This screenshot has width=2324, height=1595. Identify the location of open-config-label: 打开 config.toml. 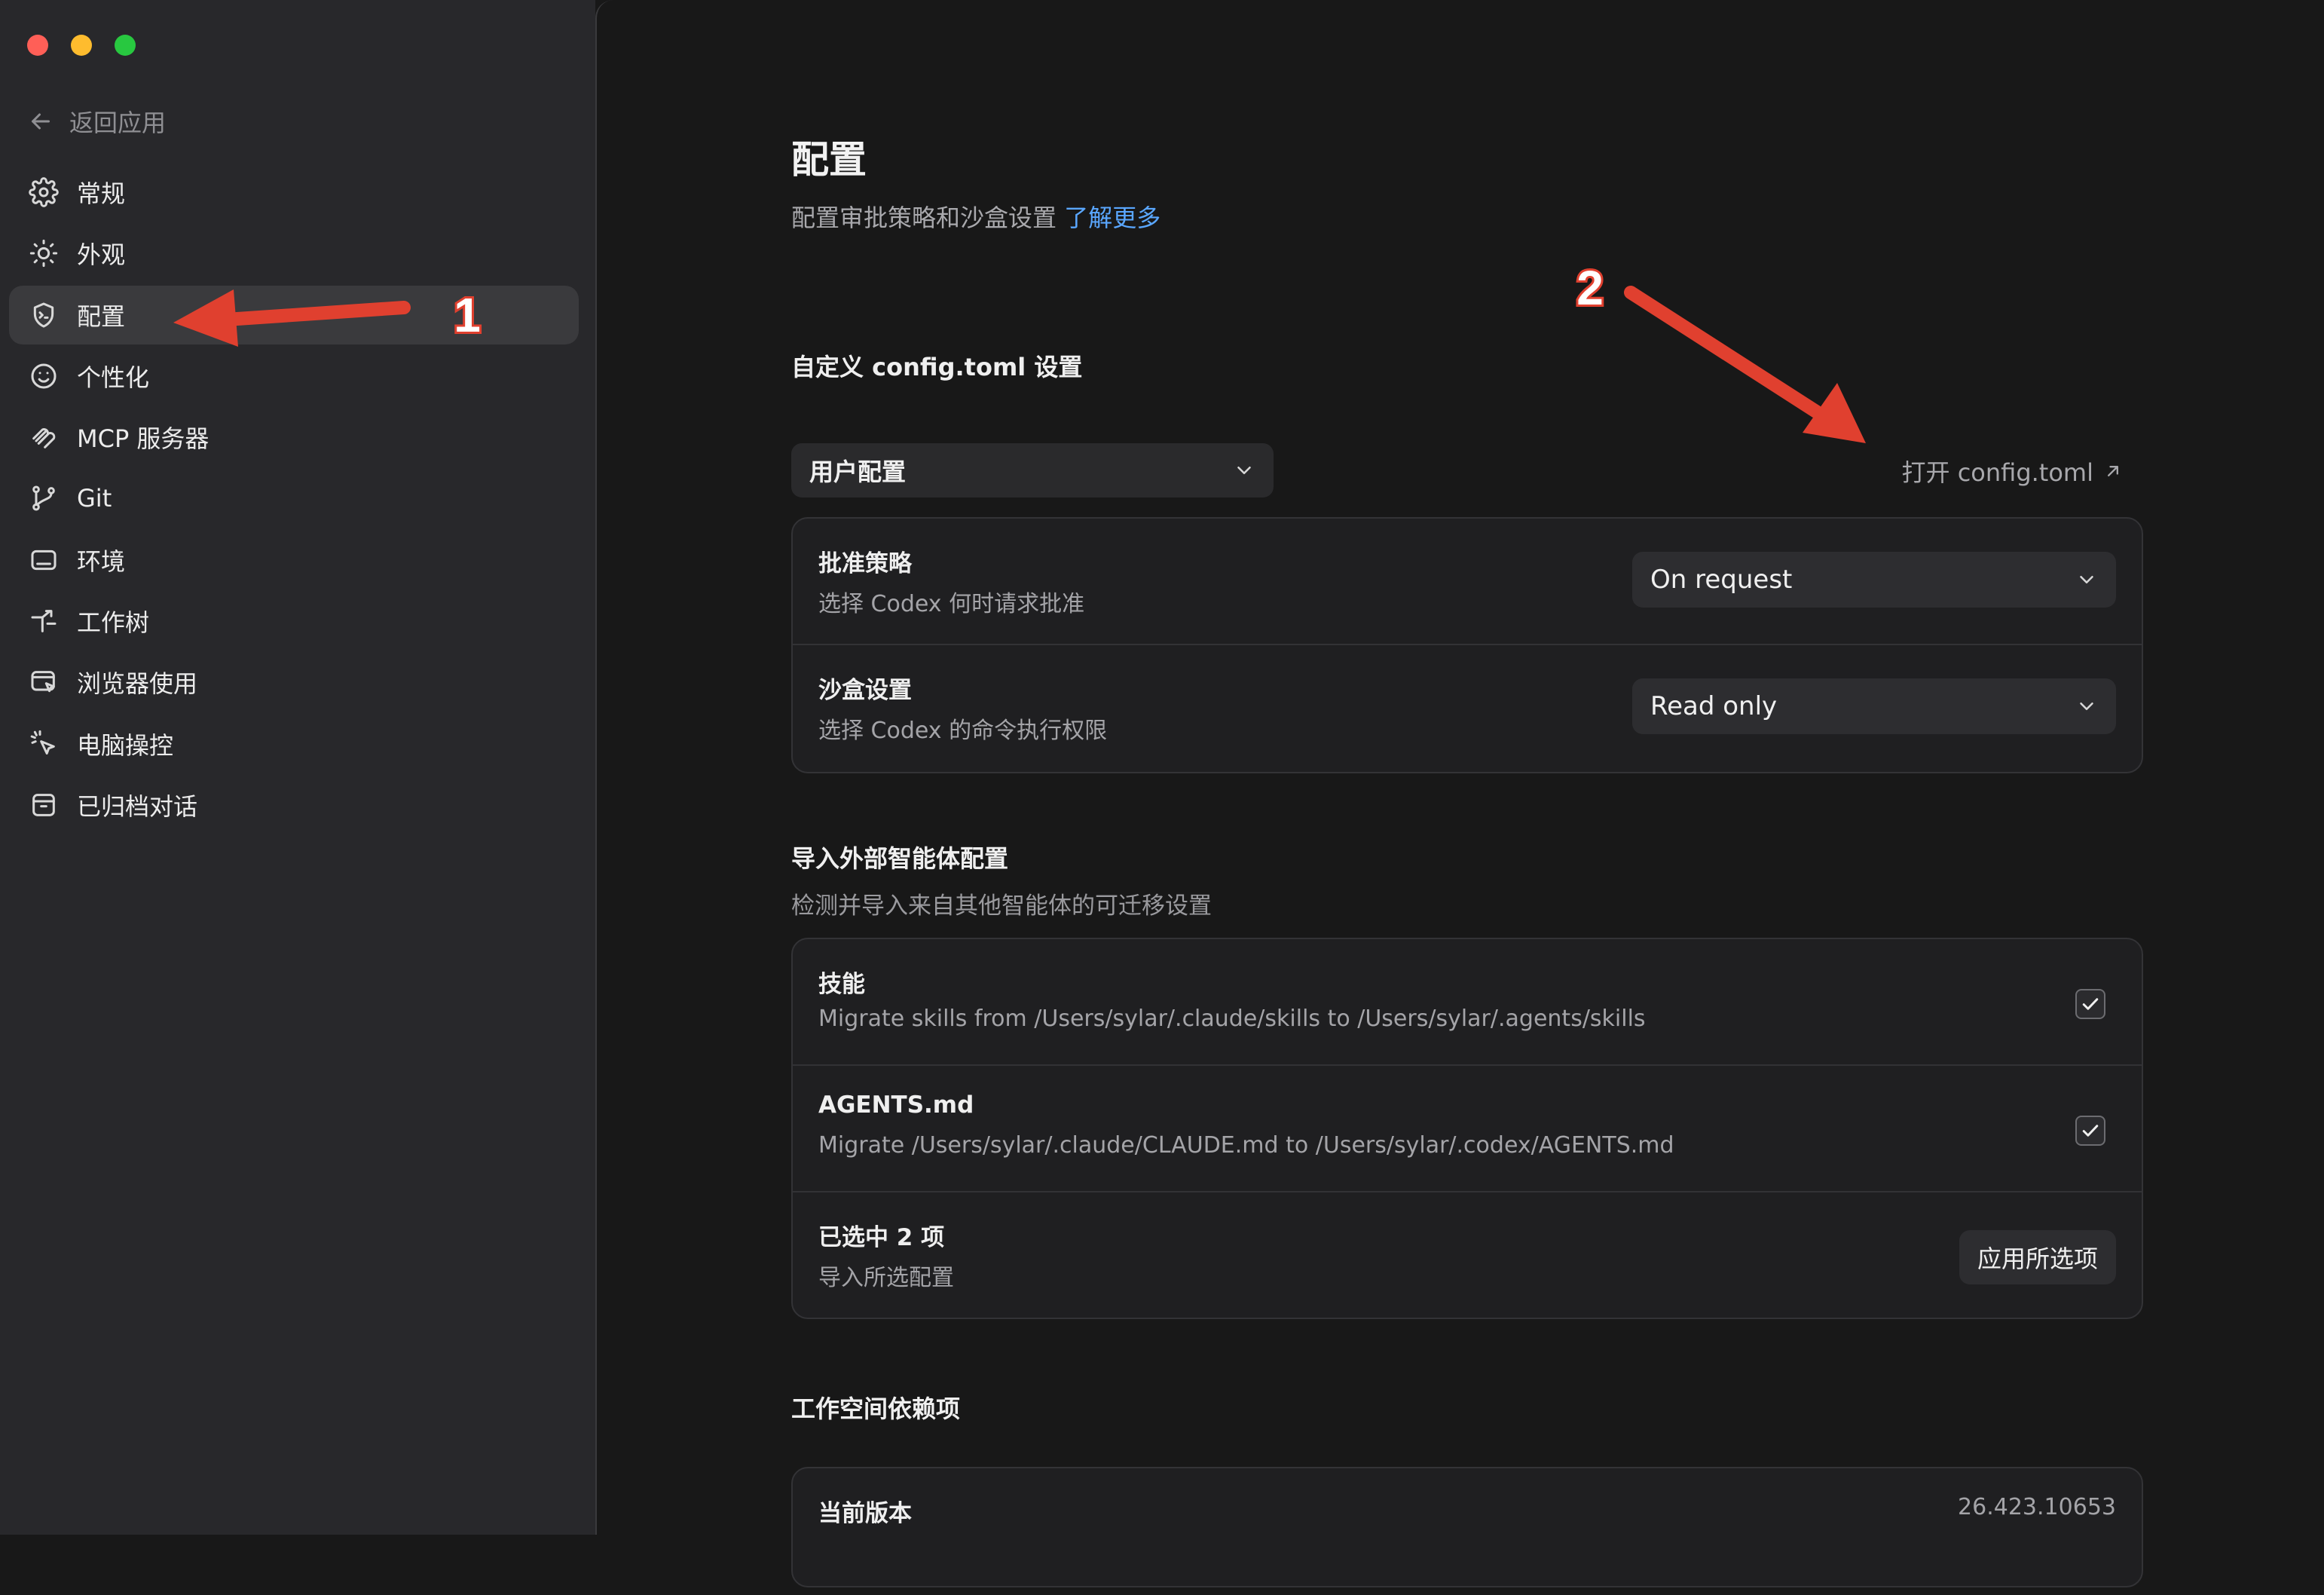
(1997, 472).